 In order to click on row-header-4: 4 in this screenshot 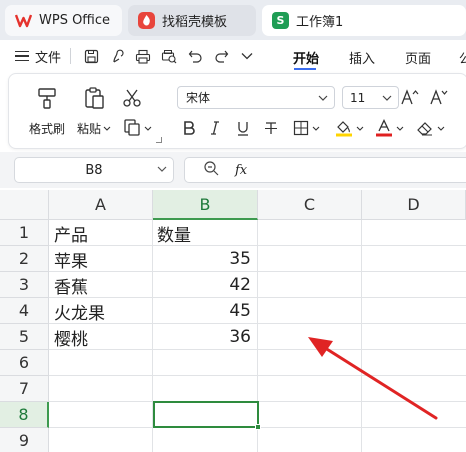, I will do `click(24, 311)`.